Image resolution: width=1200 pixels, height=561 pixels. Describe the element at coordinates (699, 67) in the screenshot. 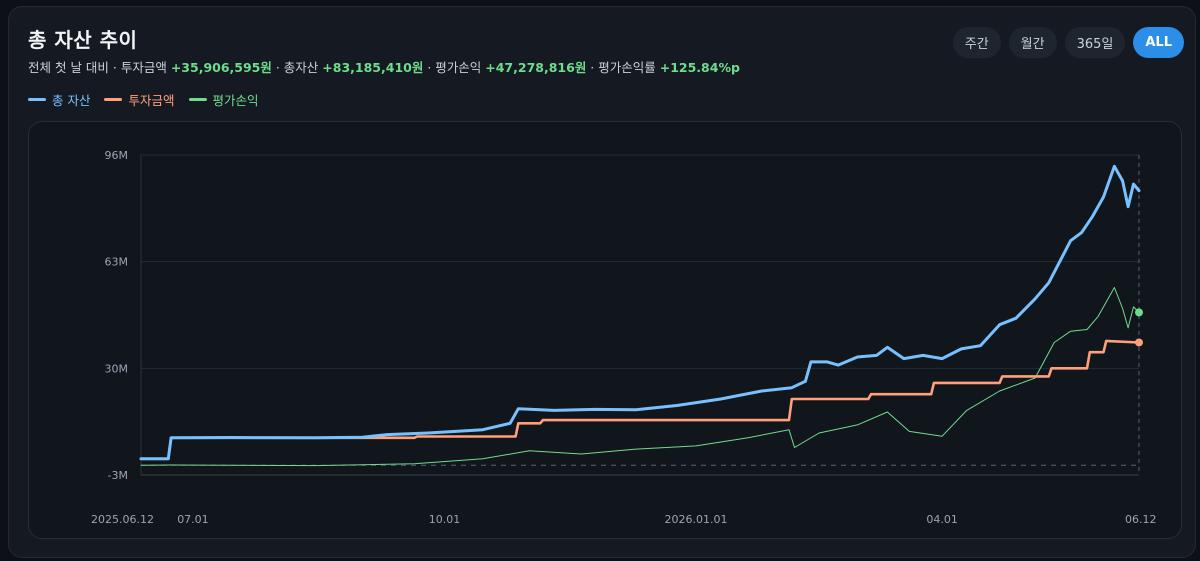

I see `pnl-rate-value: +125.84%p` at that location.